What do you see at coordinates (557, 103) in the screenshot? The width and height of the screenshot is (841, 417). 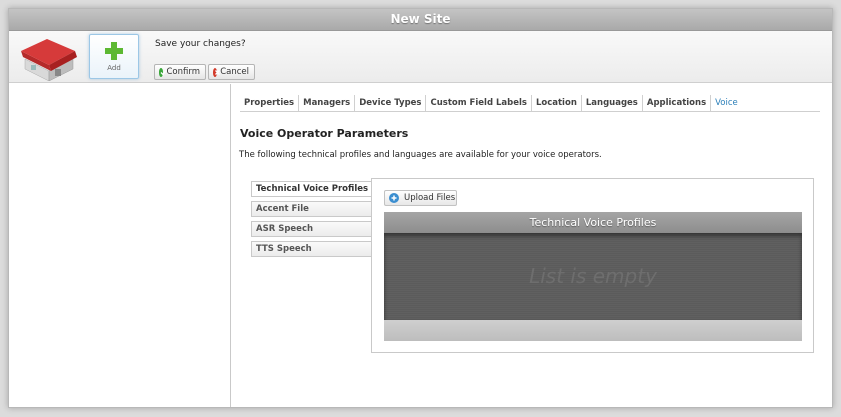 I see `tab-location: Location` at bounding box center [557, 103].